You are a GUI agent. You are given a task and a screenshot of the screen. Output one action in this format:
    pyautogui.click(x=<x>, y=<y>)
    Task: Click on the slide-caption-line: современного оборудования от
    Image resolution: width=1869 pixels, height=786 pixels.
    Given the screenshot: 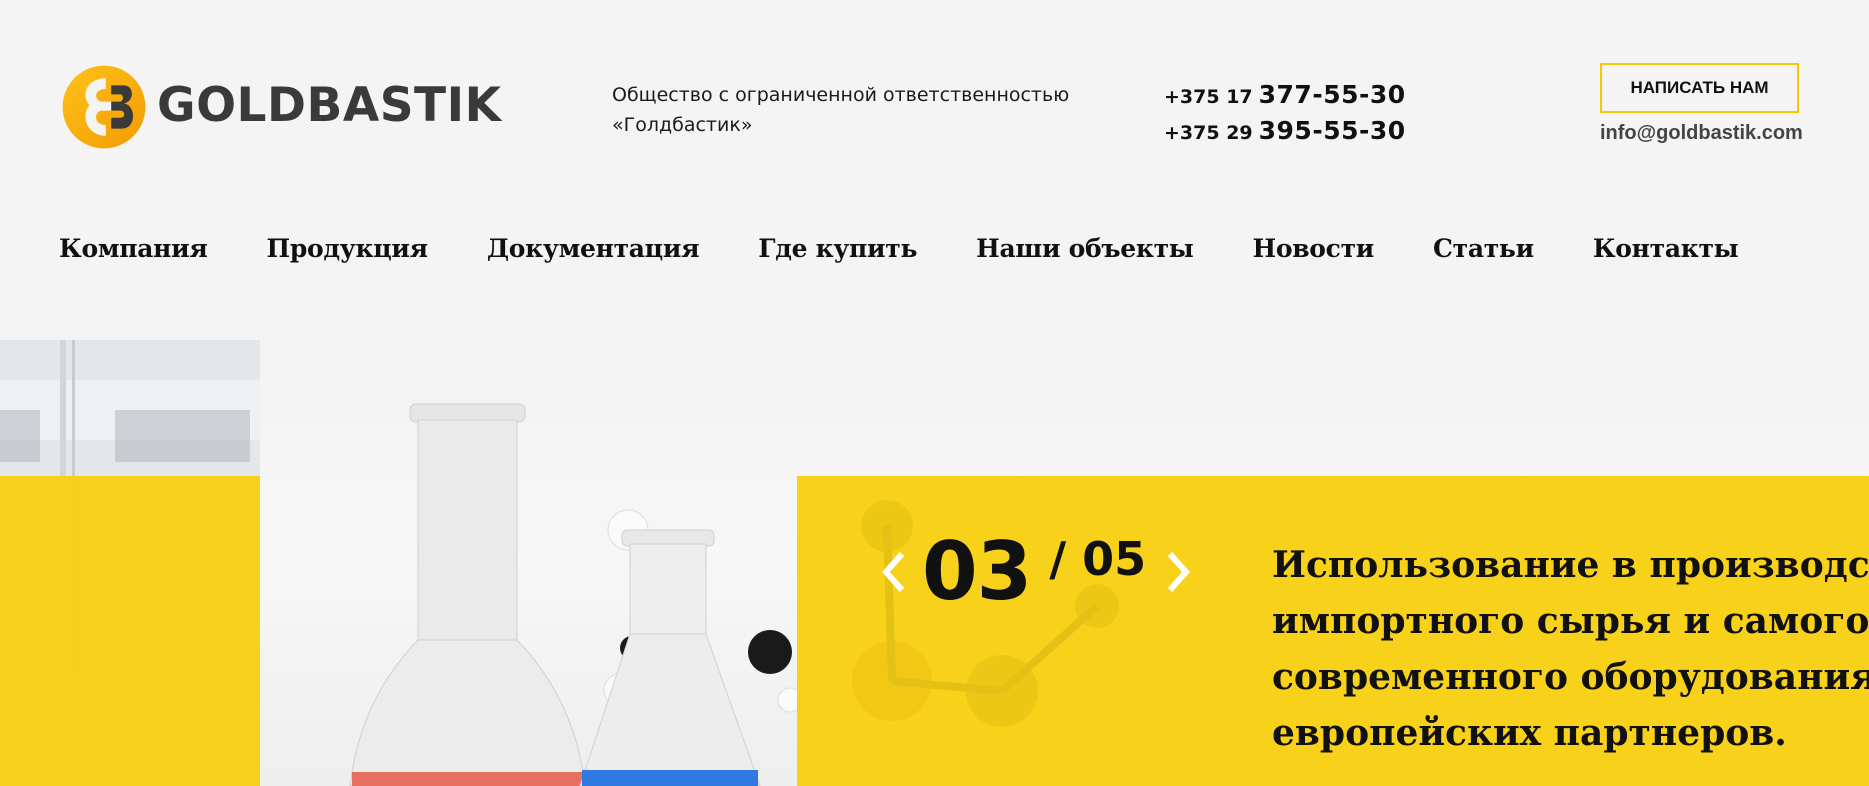 What is the action you would take?
    pyautogui.click(x=1570, y=677)
    